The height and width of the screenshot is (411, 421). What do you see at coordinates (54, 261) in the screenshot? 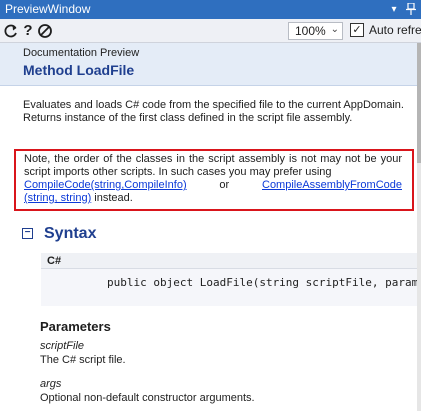
I see `code-language: C#` at bounding box center [54, 261].